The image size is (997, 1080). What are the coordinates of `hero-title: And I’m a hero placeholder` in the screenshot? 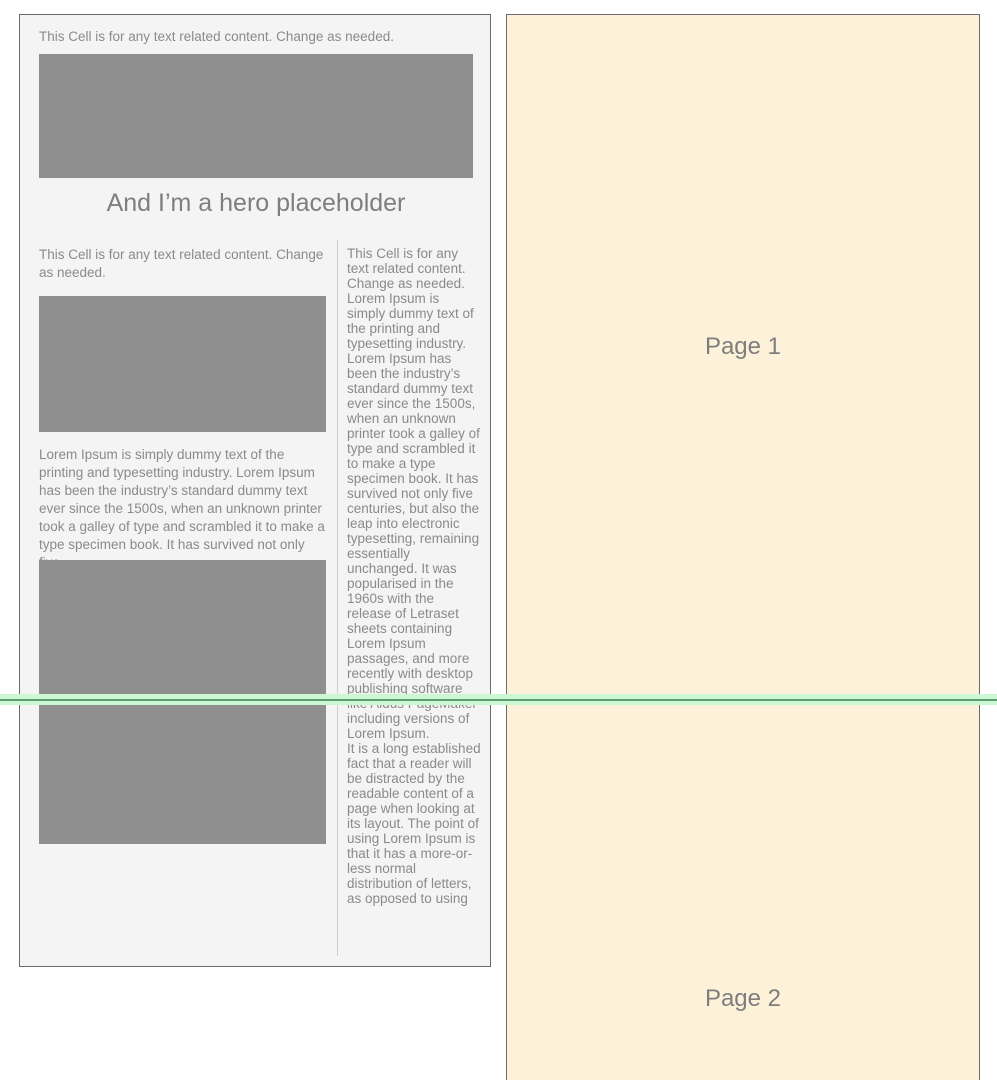 It's located at (255, 203).